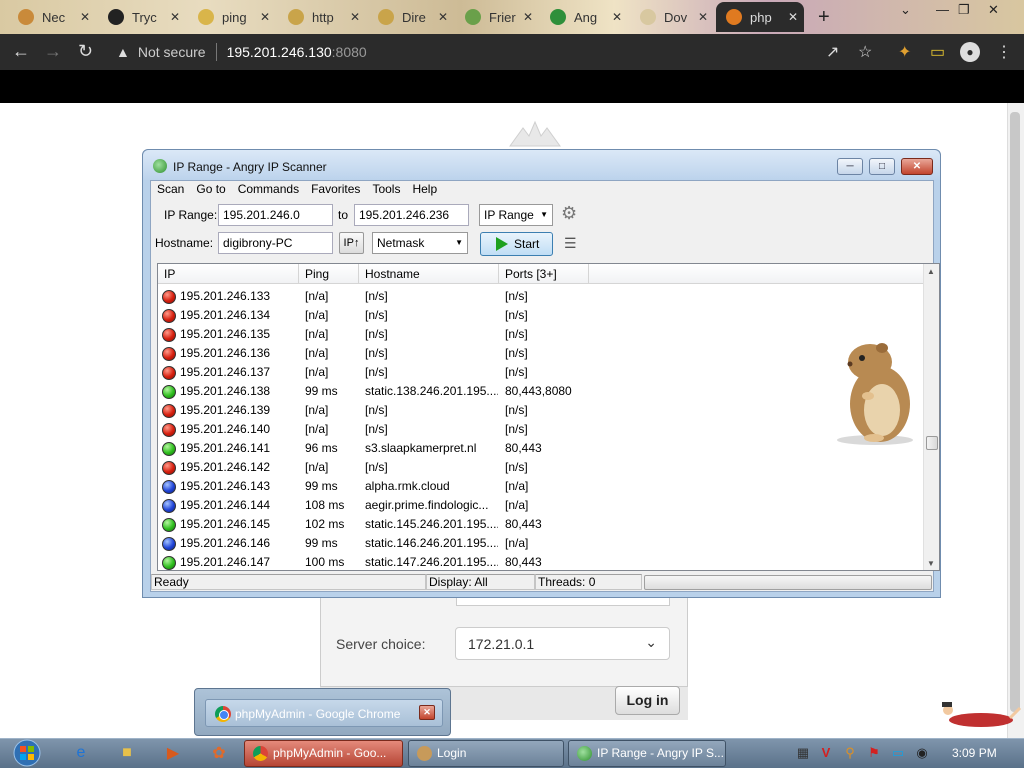 This screenshot has width=1024, height=768. What do you see at coordinates (937, 52) in the screenshot?
I see `side-panel-icon: ▭` at bounding box center [937, 52].